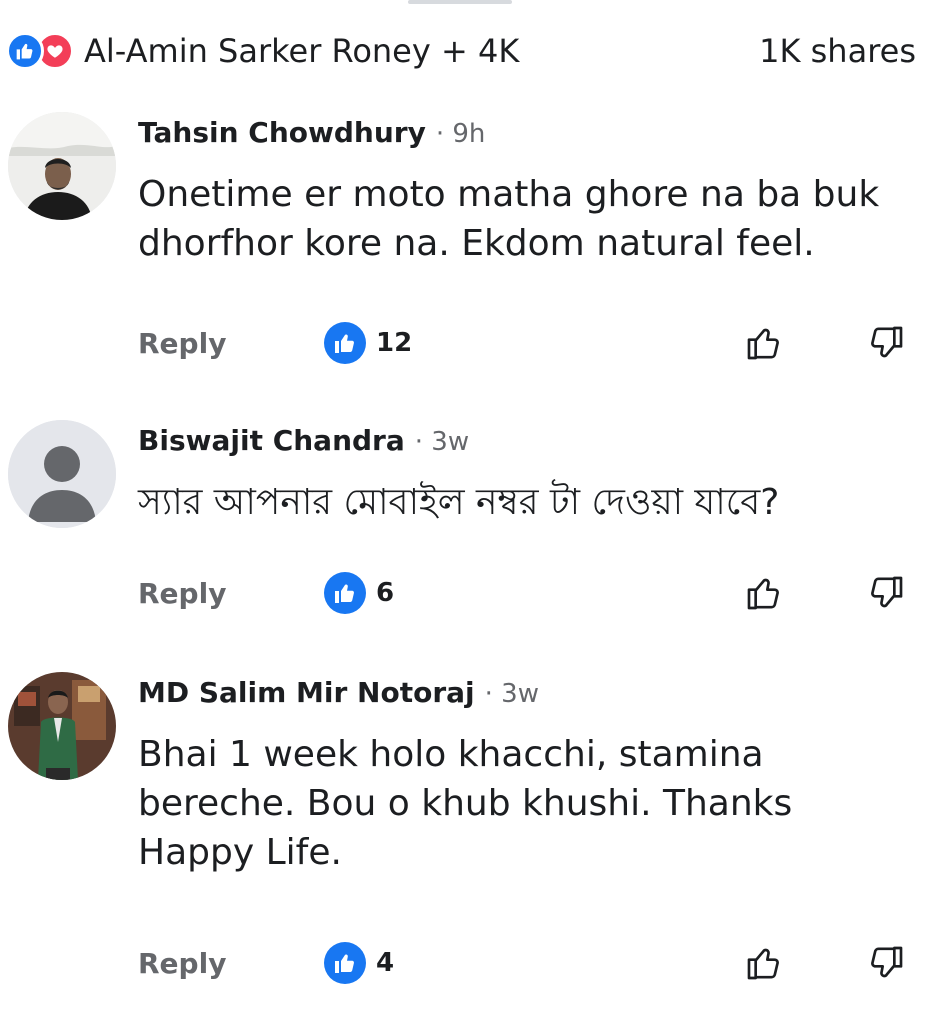 This screenshot has width=930, height=1010. Describe the element at coordinates (282, 132) in the screenshot. I see `comment-author: Tahsin Chowdhury` at that location.